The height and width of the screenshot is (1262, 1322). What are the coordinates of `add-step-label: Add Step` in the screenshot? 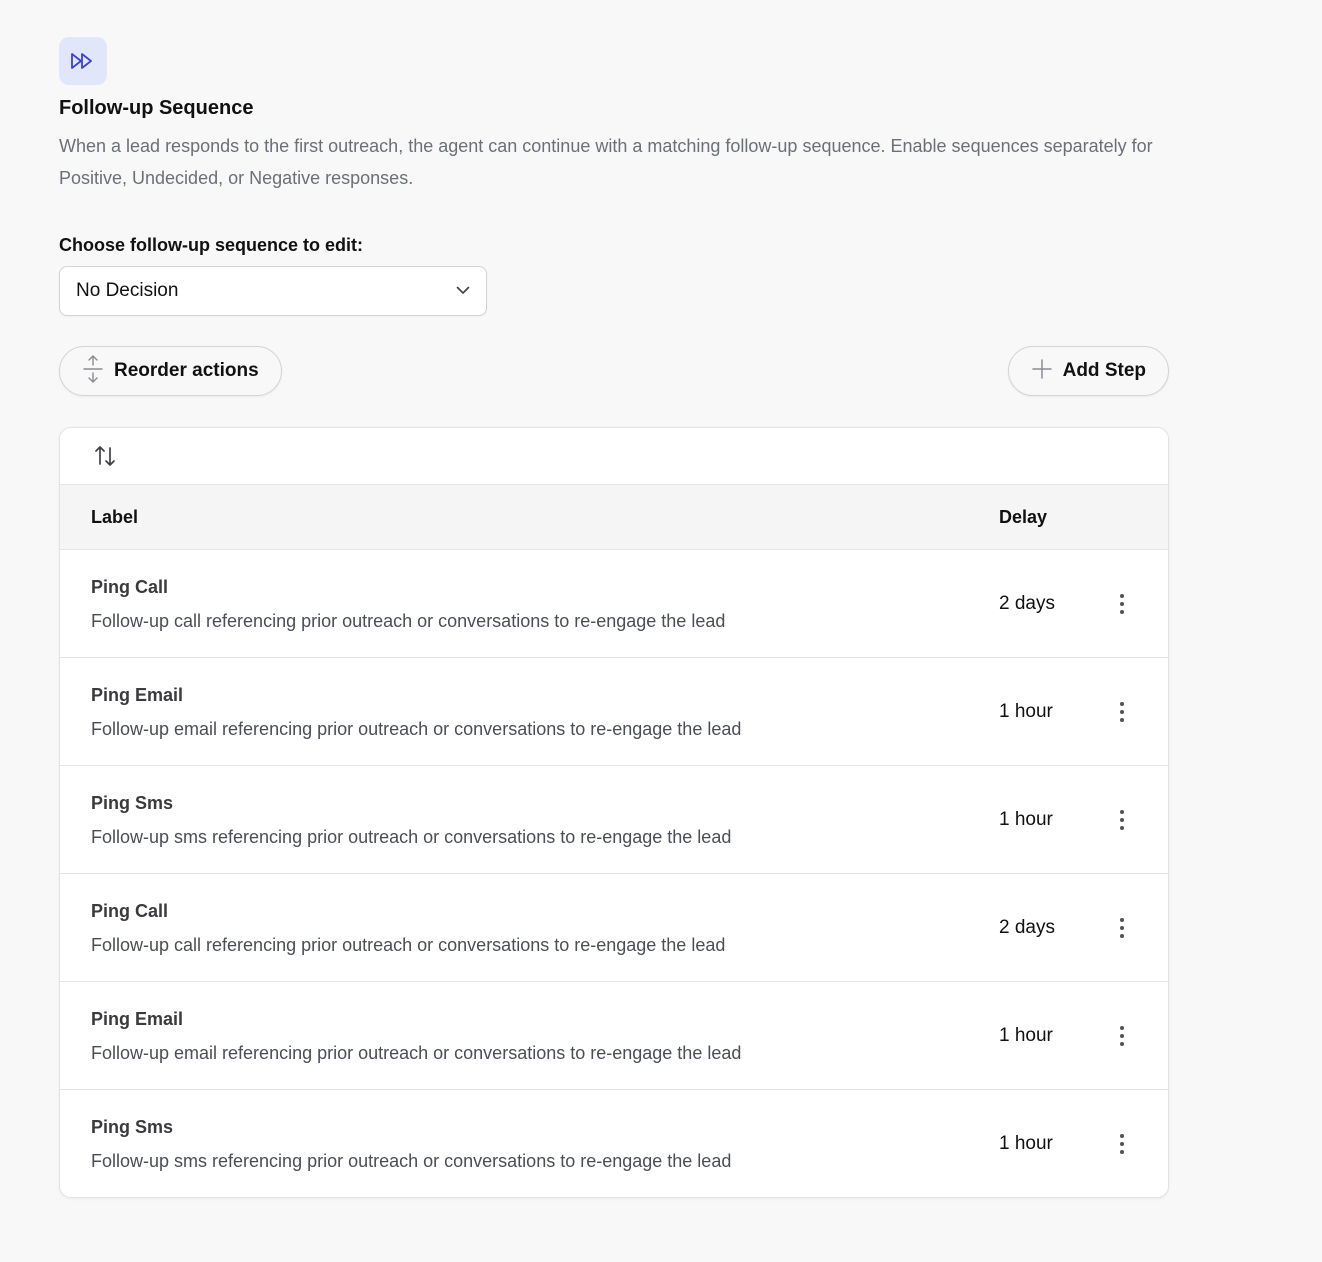 It's located at (1104, 370).